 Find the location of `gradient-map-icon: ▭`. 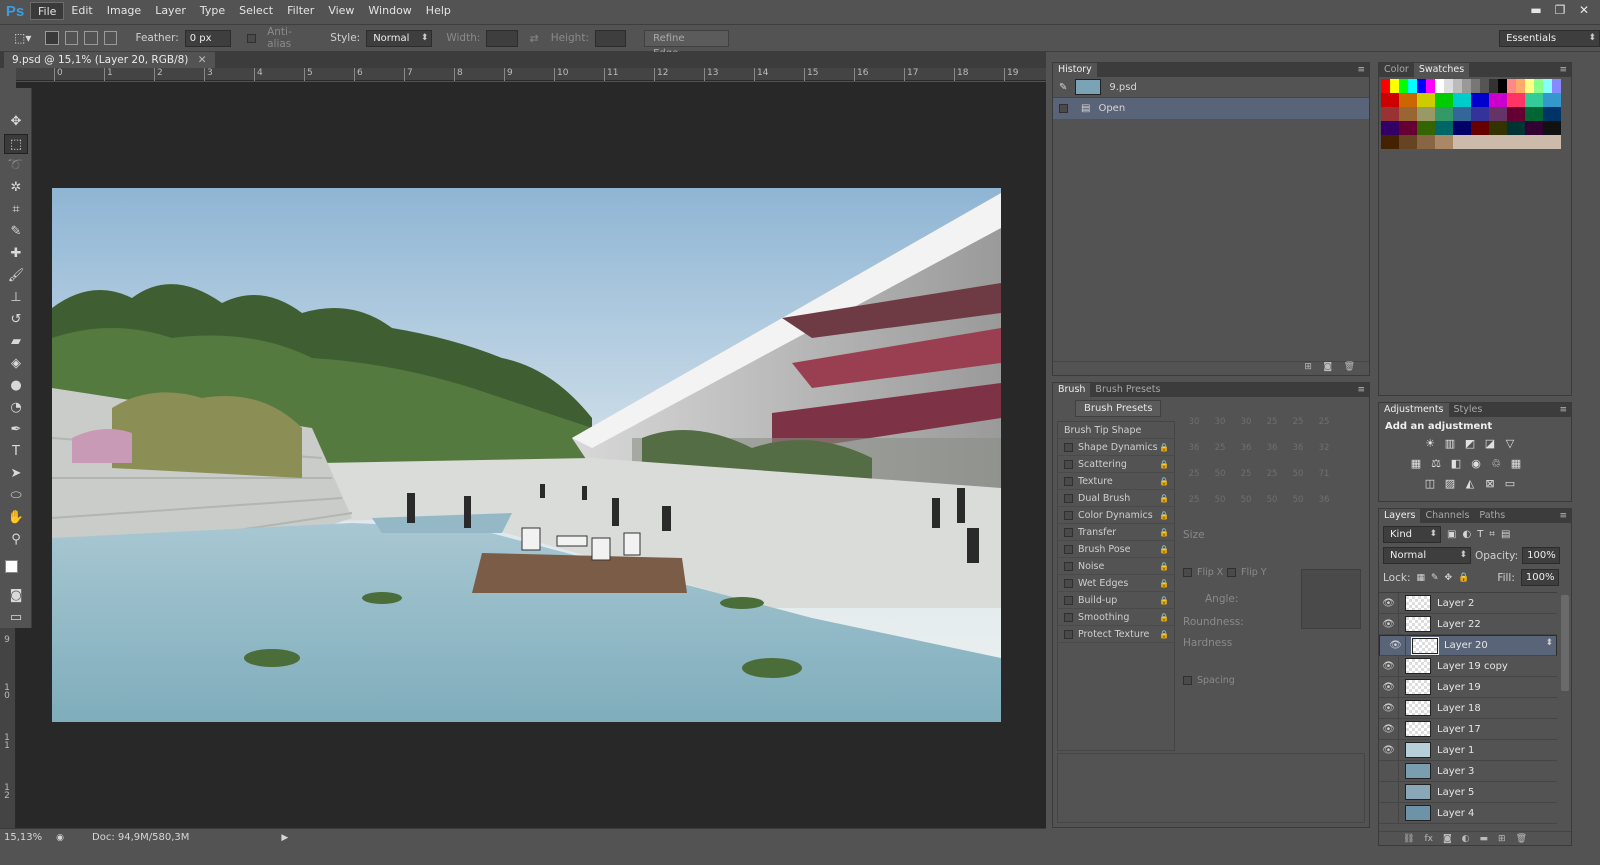

gradient-map-icon: ▭ is located at coordinates (1510, 484).